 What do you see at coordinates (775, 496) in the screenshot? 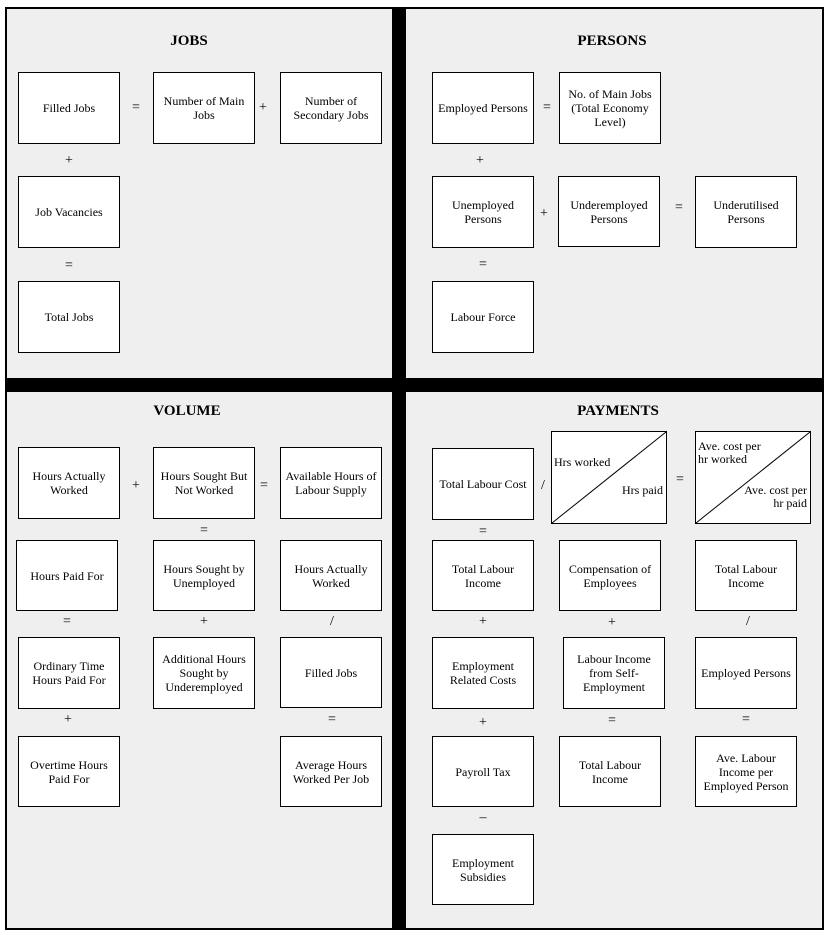
I see `ave-cost-paid-label: Ave. cost per hr paid` at bounding box center [775, 496].